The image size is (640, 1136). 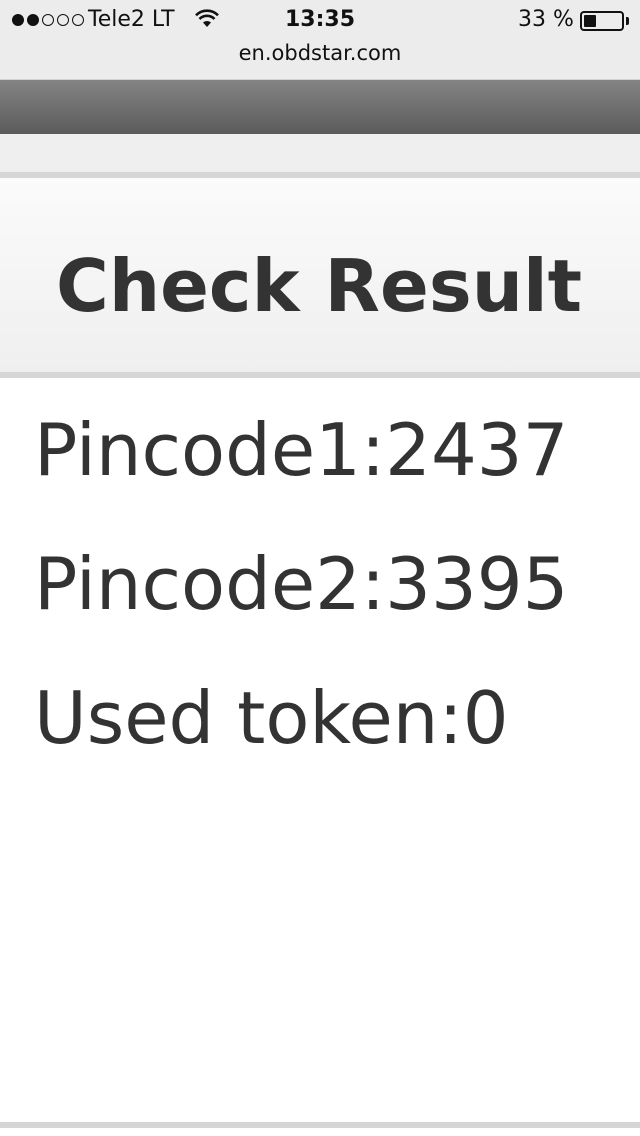 What do you see at coordinates (271, 718) in the screenshot?
I see `used-token-result: Used token:0` at bounding box center [271, 718].